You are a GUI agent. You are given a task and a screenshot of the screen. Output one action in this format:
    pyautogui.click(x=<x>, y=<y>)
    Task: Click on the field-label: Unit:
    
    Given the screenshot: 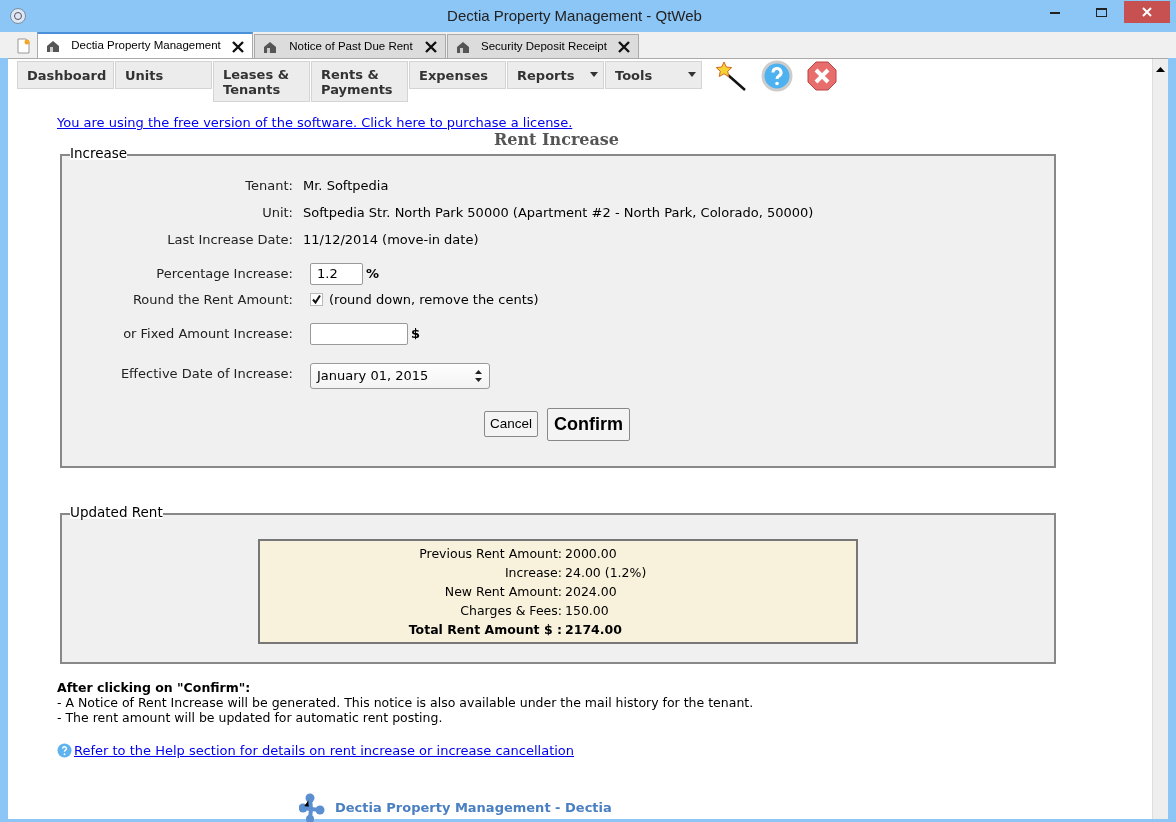 What is the action you would take?
    pyautogui.click(x=277, y=212)
    